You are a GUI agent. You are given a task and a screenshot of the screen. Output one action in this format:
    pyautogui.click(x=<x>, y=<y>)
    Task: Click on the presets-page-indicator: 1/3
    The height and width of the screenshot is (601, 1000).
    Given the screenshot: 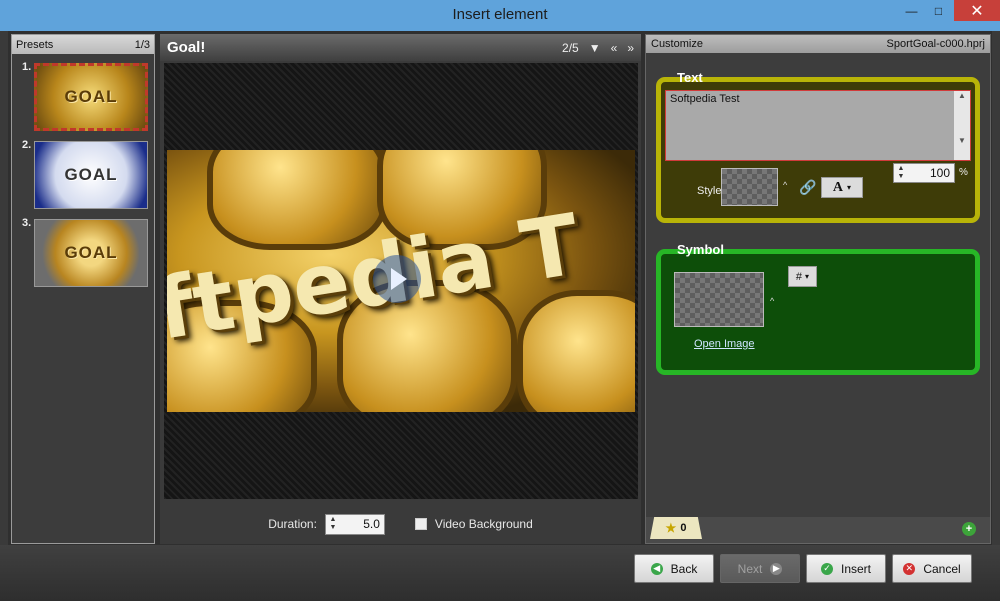 What is the action you would take?
    pyautogui.click(x=142, y=44)
    